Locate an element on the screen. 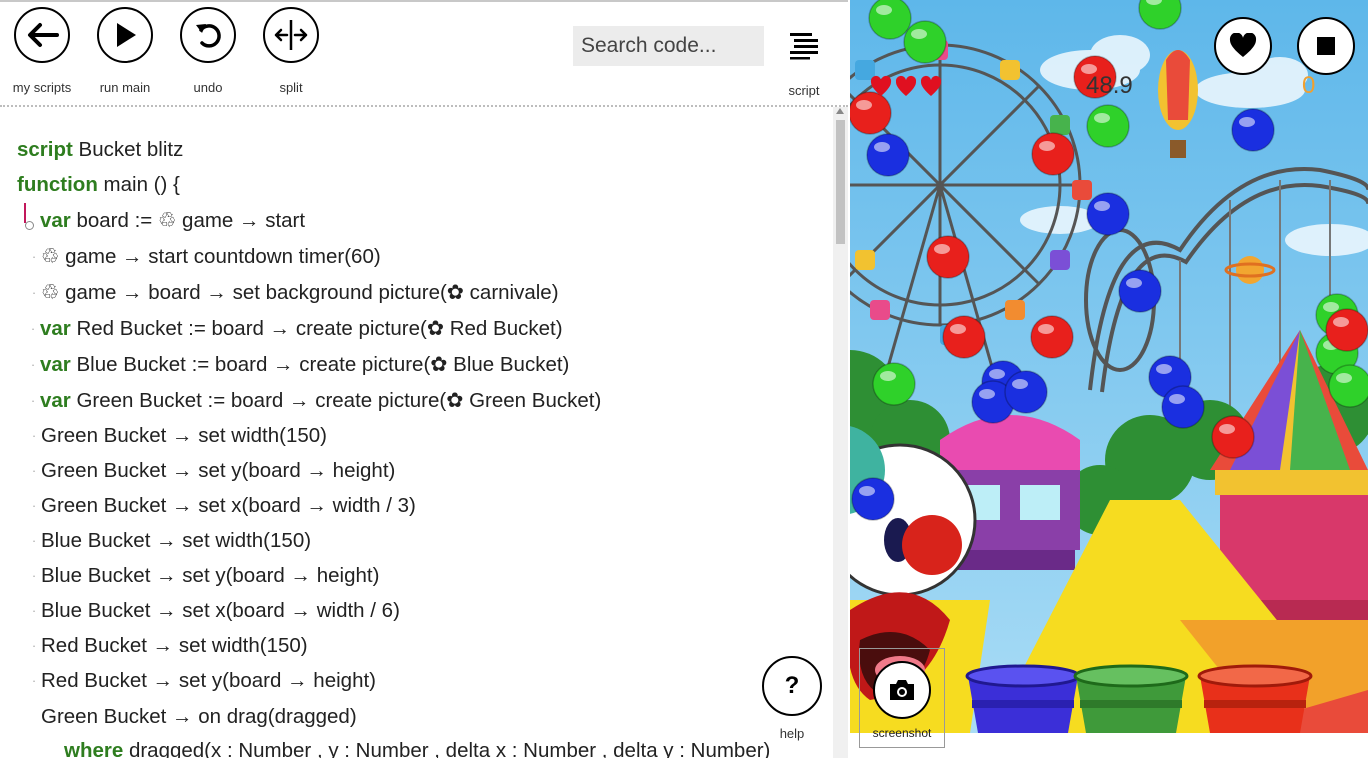 The height and width of the screenshot is (758, 1368). code-text: Red Bucket → set width(150) is located at coordinates (174, 645).